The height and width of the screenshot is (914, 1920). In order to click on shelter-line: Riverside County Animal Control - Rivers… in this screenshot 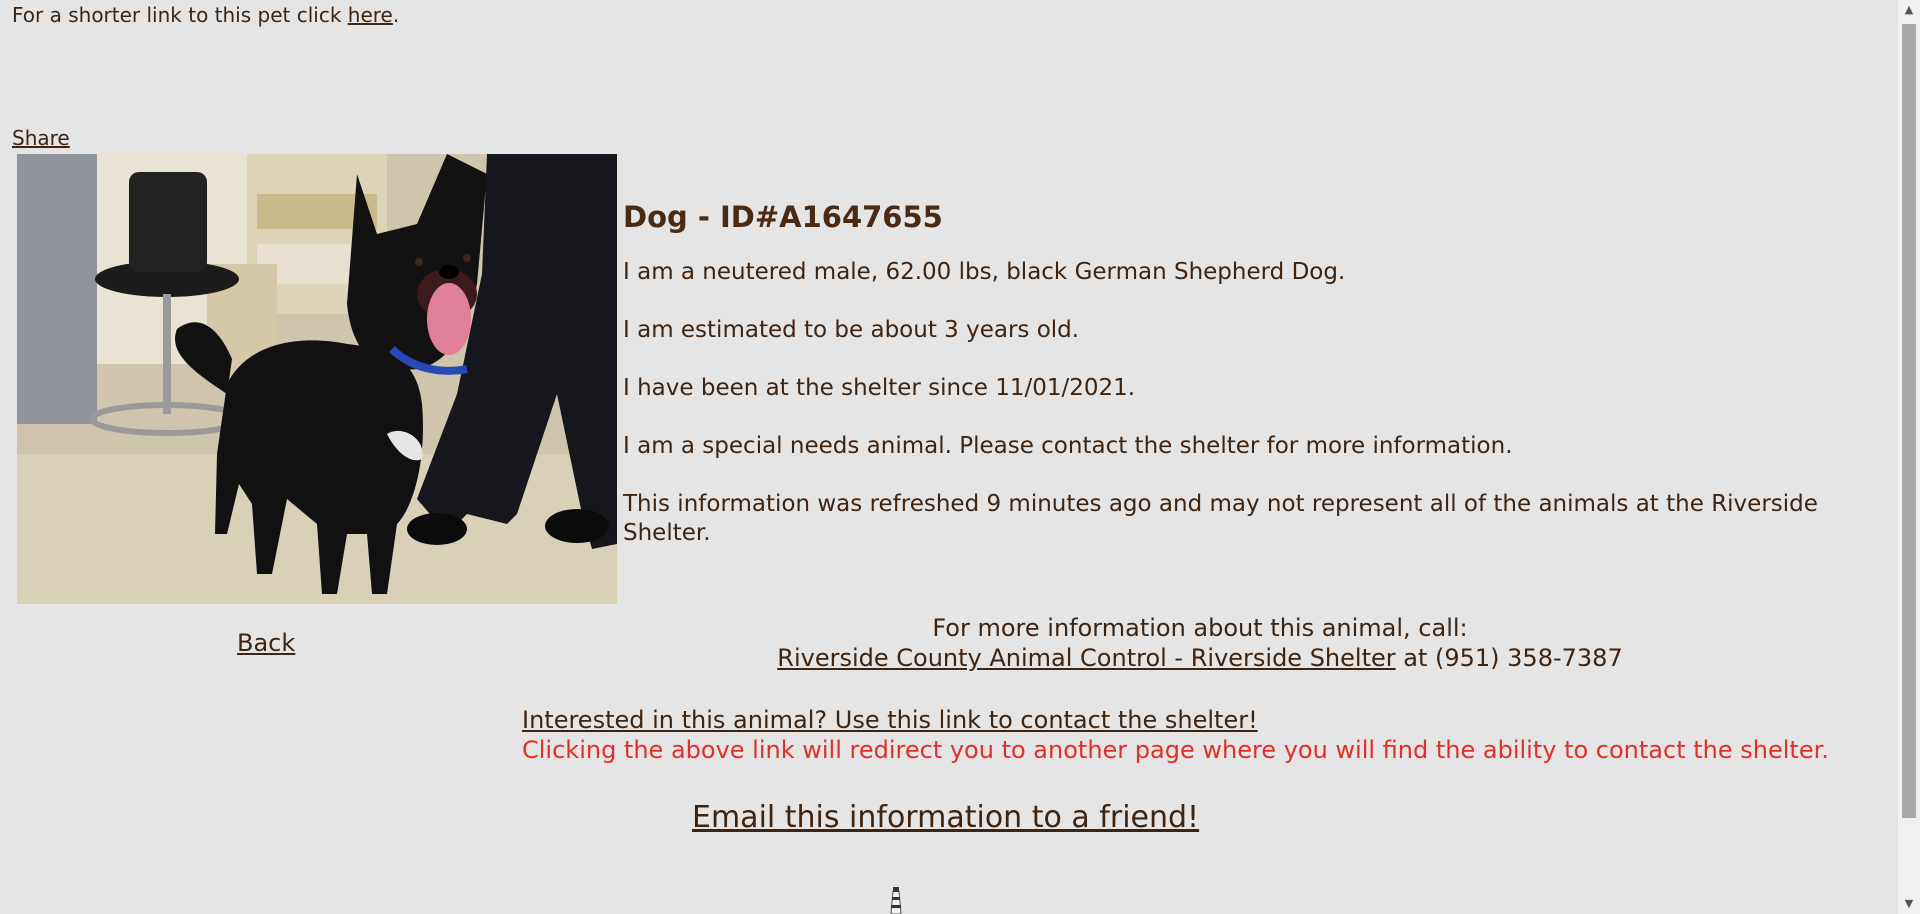, I will do `click(1200, 658)`.